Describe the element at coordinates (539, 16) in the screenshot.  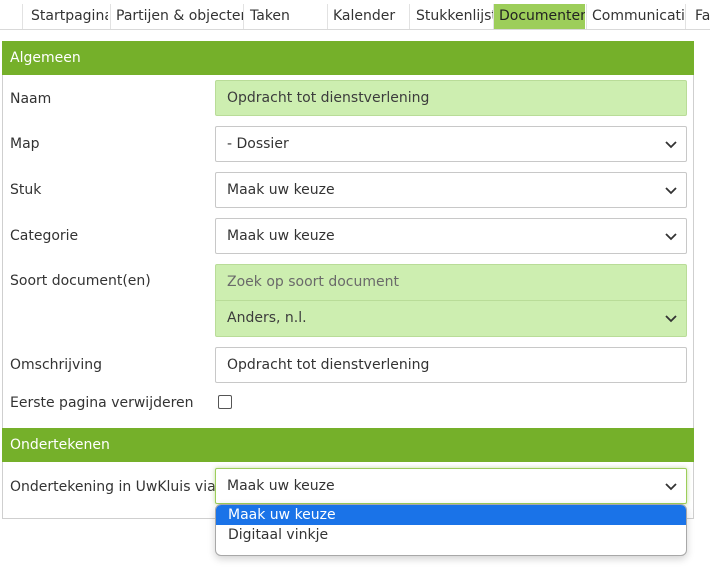
I see `tab-documenten: Documenten` at that location.